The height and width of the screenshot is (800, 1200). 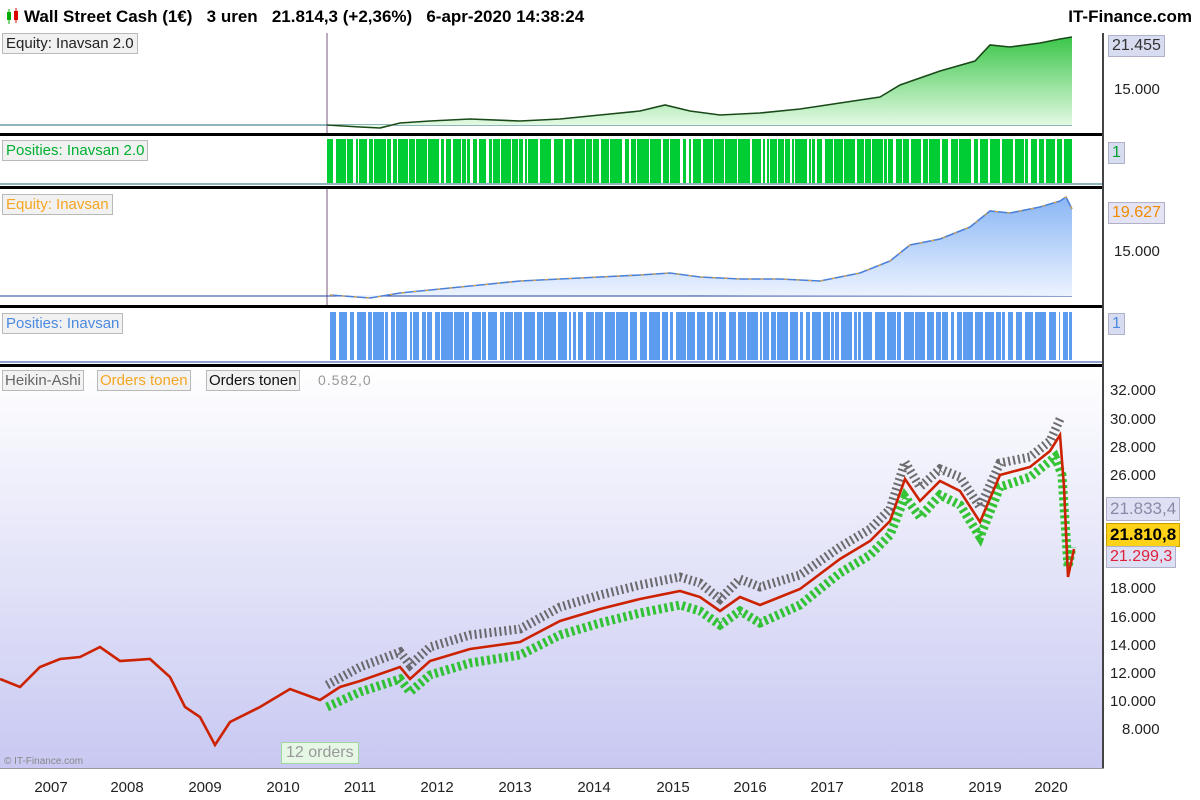 What do you see at coordinates (552, 247) in the screenshot?
I see `equity-panel-2: Equity: Inavsan` at bounding box center [552, 247].